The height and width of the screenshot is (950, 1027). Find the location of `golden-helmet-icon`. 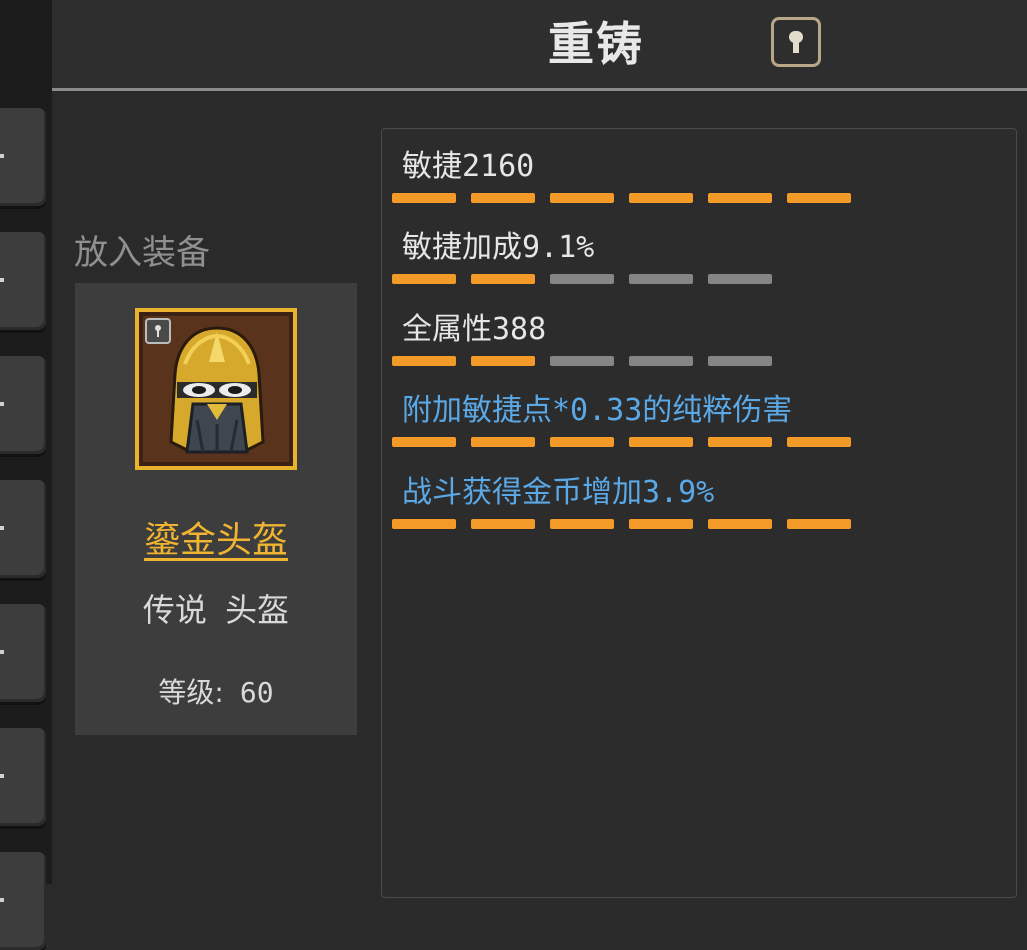

golden-helmet-icon is located at coordinates (217, 390).